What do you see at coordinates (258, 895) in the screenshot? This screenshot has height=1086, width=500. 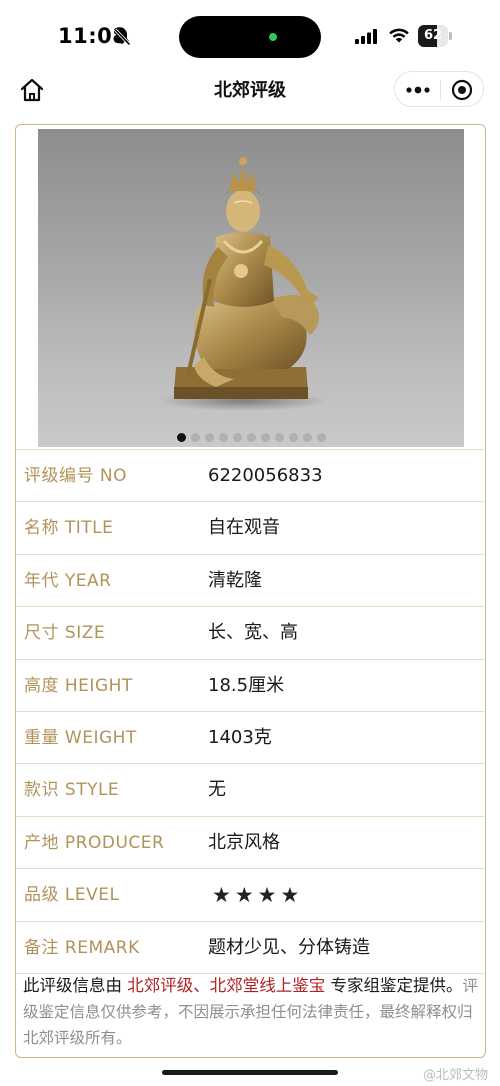 I see `rating-stars: ★★★★` at bounding box center [258, 895].